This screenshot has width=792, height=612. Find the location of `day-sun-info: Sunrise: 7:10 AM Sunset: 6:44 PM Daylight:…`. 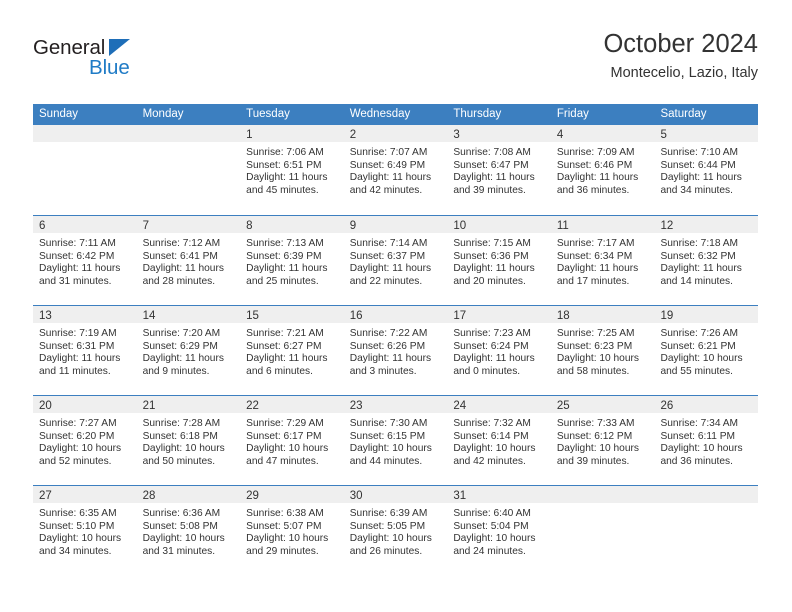

day-sun-info: Sunrise: 7:10 AM Sunset: 6:44 PM Daylight:… is located at coordinates (706, 169).